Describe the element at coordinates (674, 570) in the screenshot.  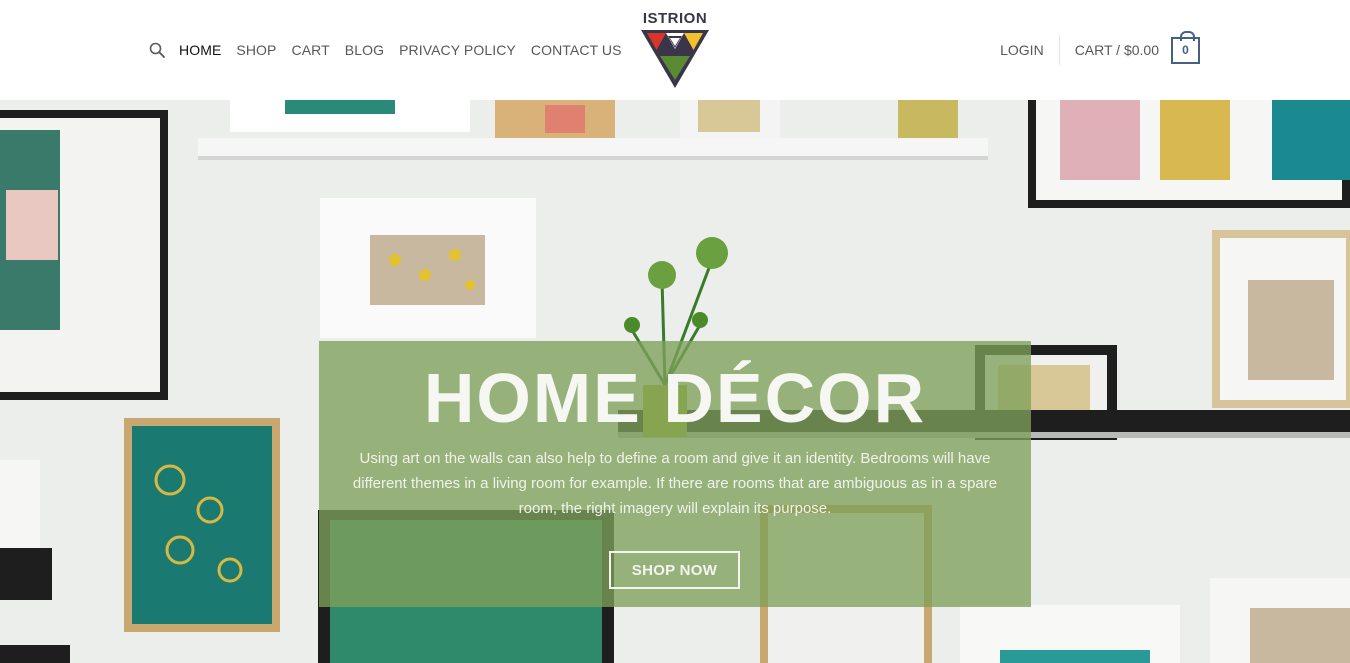
I see `shop-now-button: SHOP NOW` at that location.